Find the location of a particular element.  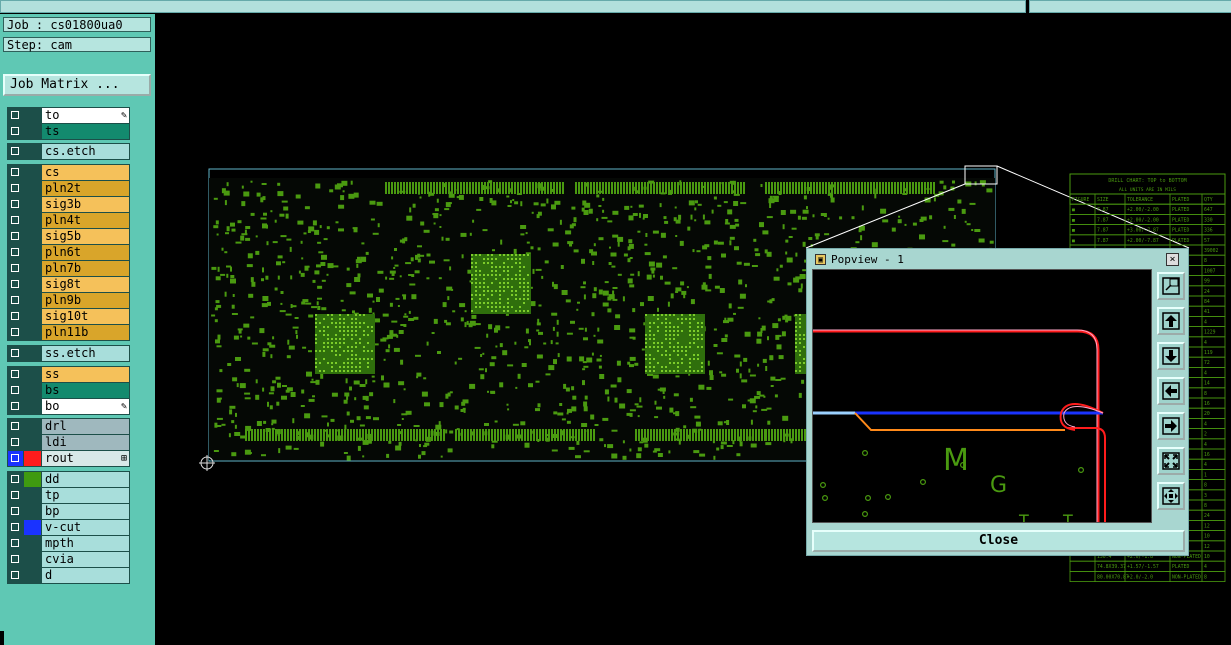

layer-row-pln4t: pln4t is located at coordinates (68, 220).